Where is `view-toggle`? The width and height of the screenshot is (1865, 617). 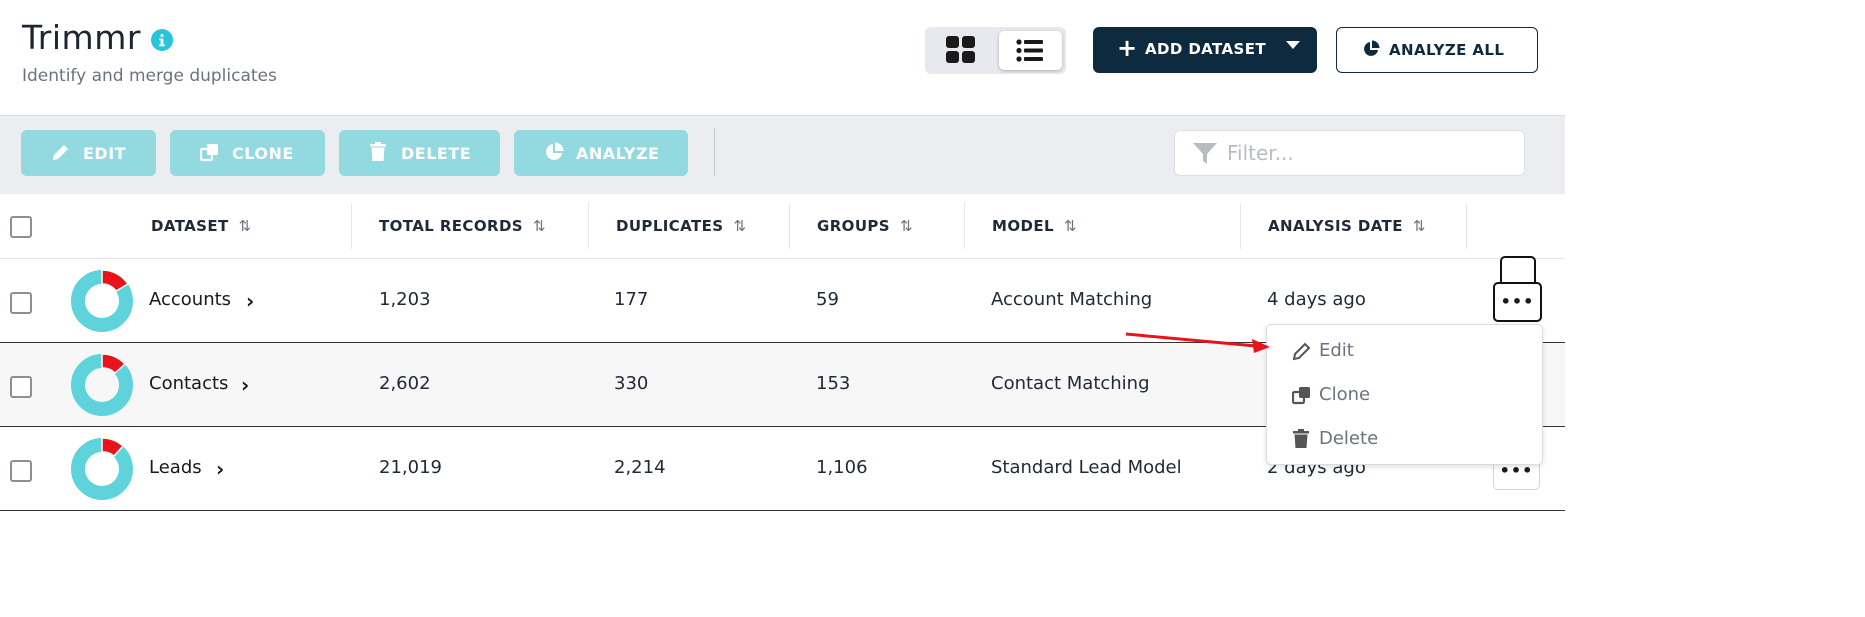
view-toggle is located at coordinates (995, 50).